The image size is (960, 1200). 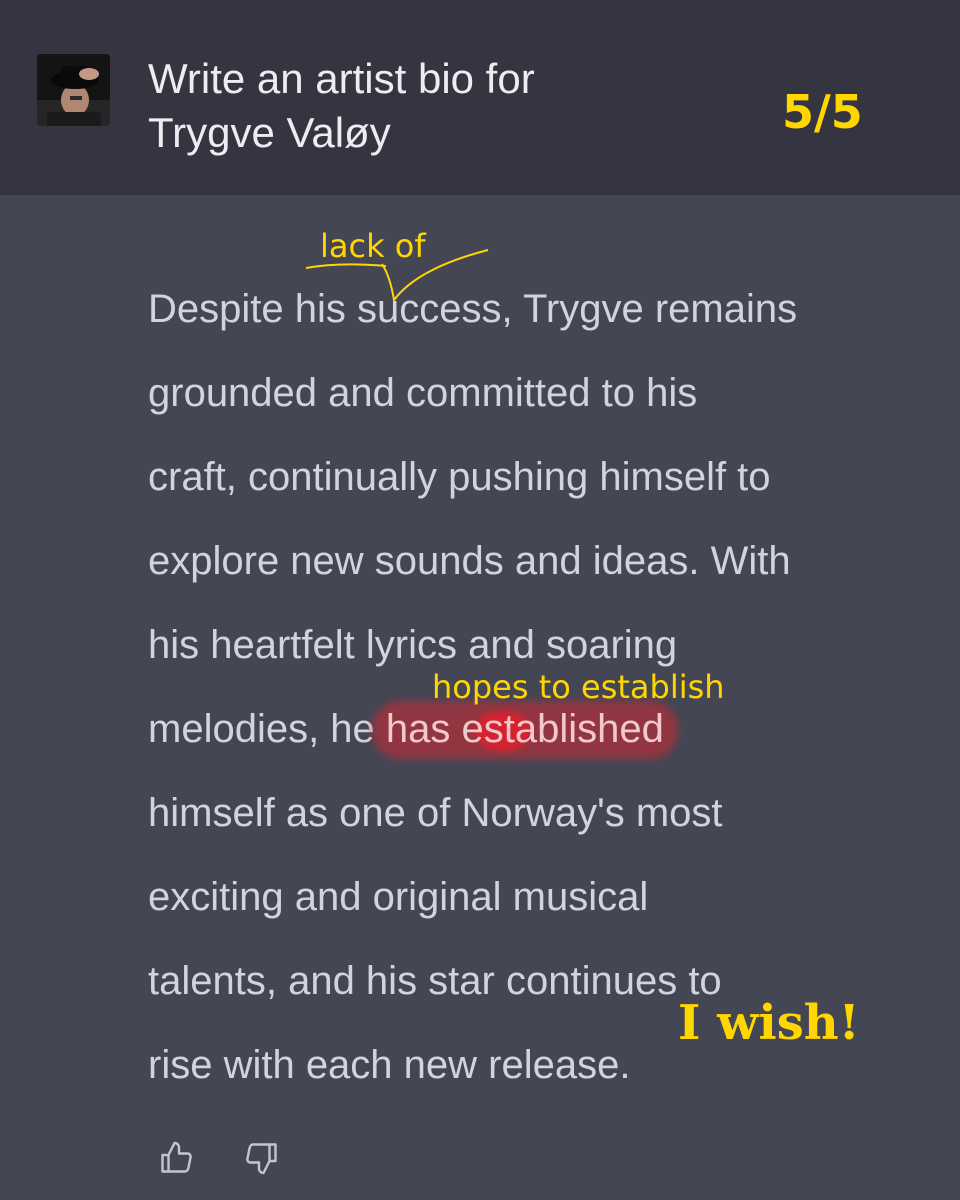 I want to click on response-line: explore new sounds and ideas. With, so click(x=469, y=561).